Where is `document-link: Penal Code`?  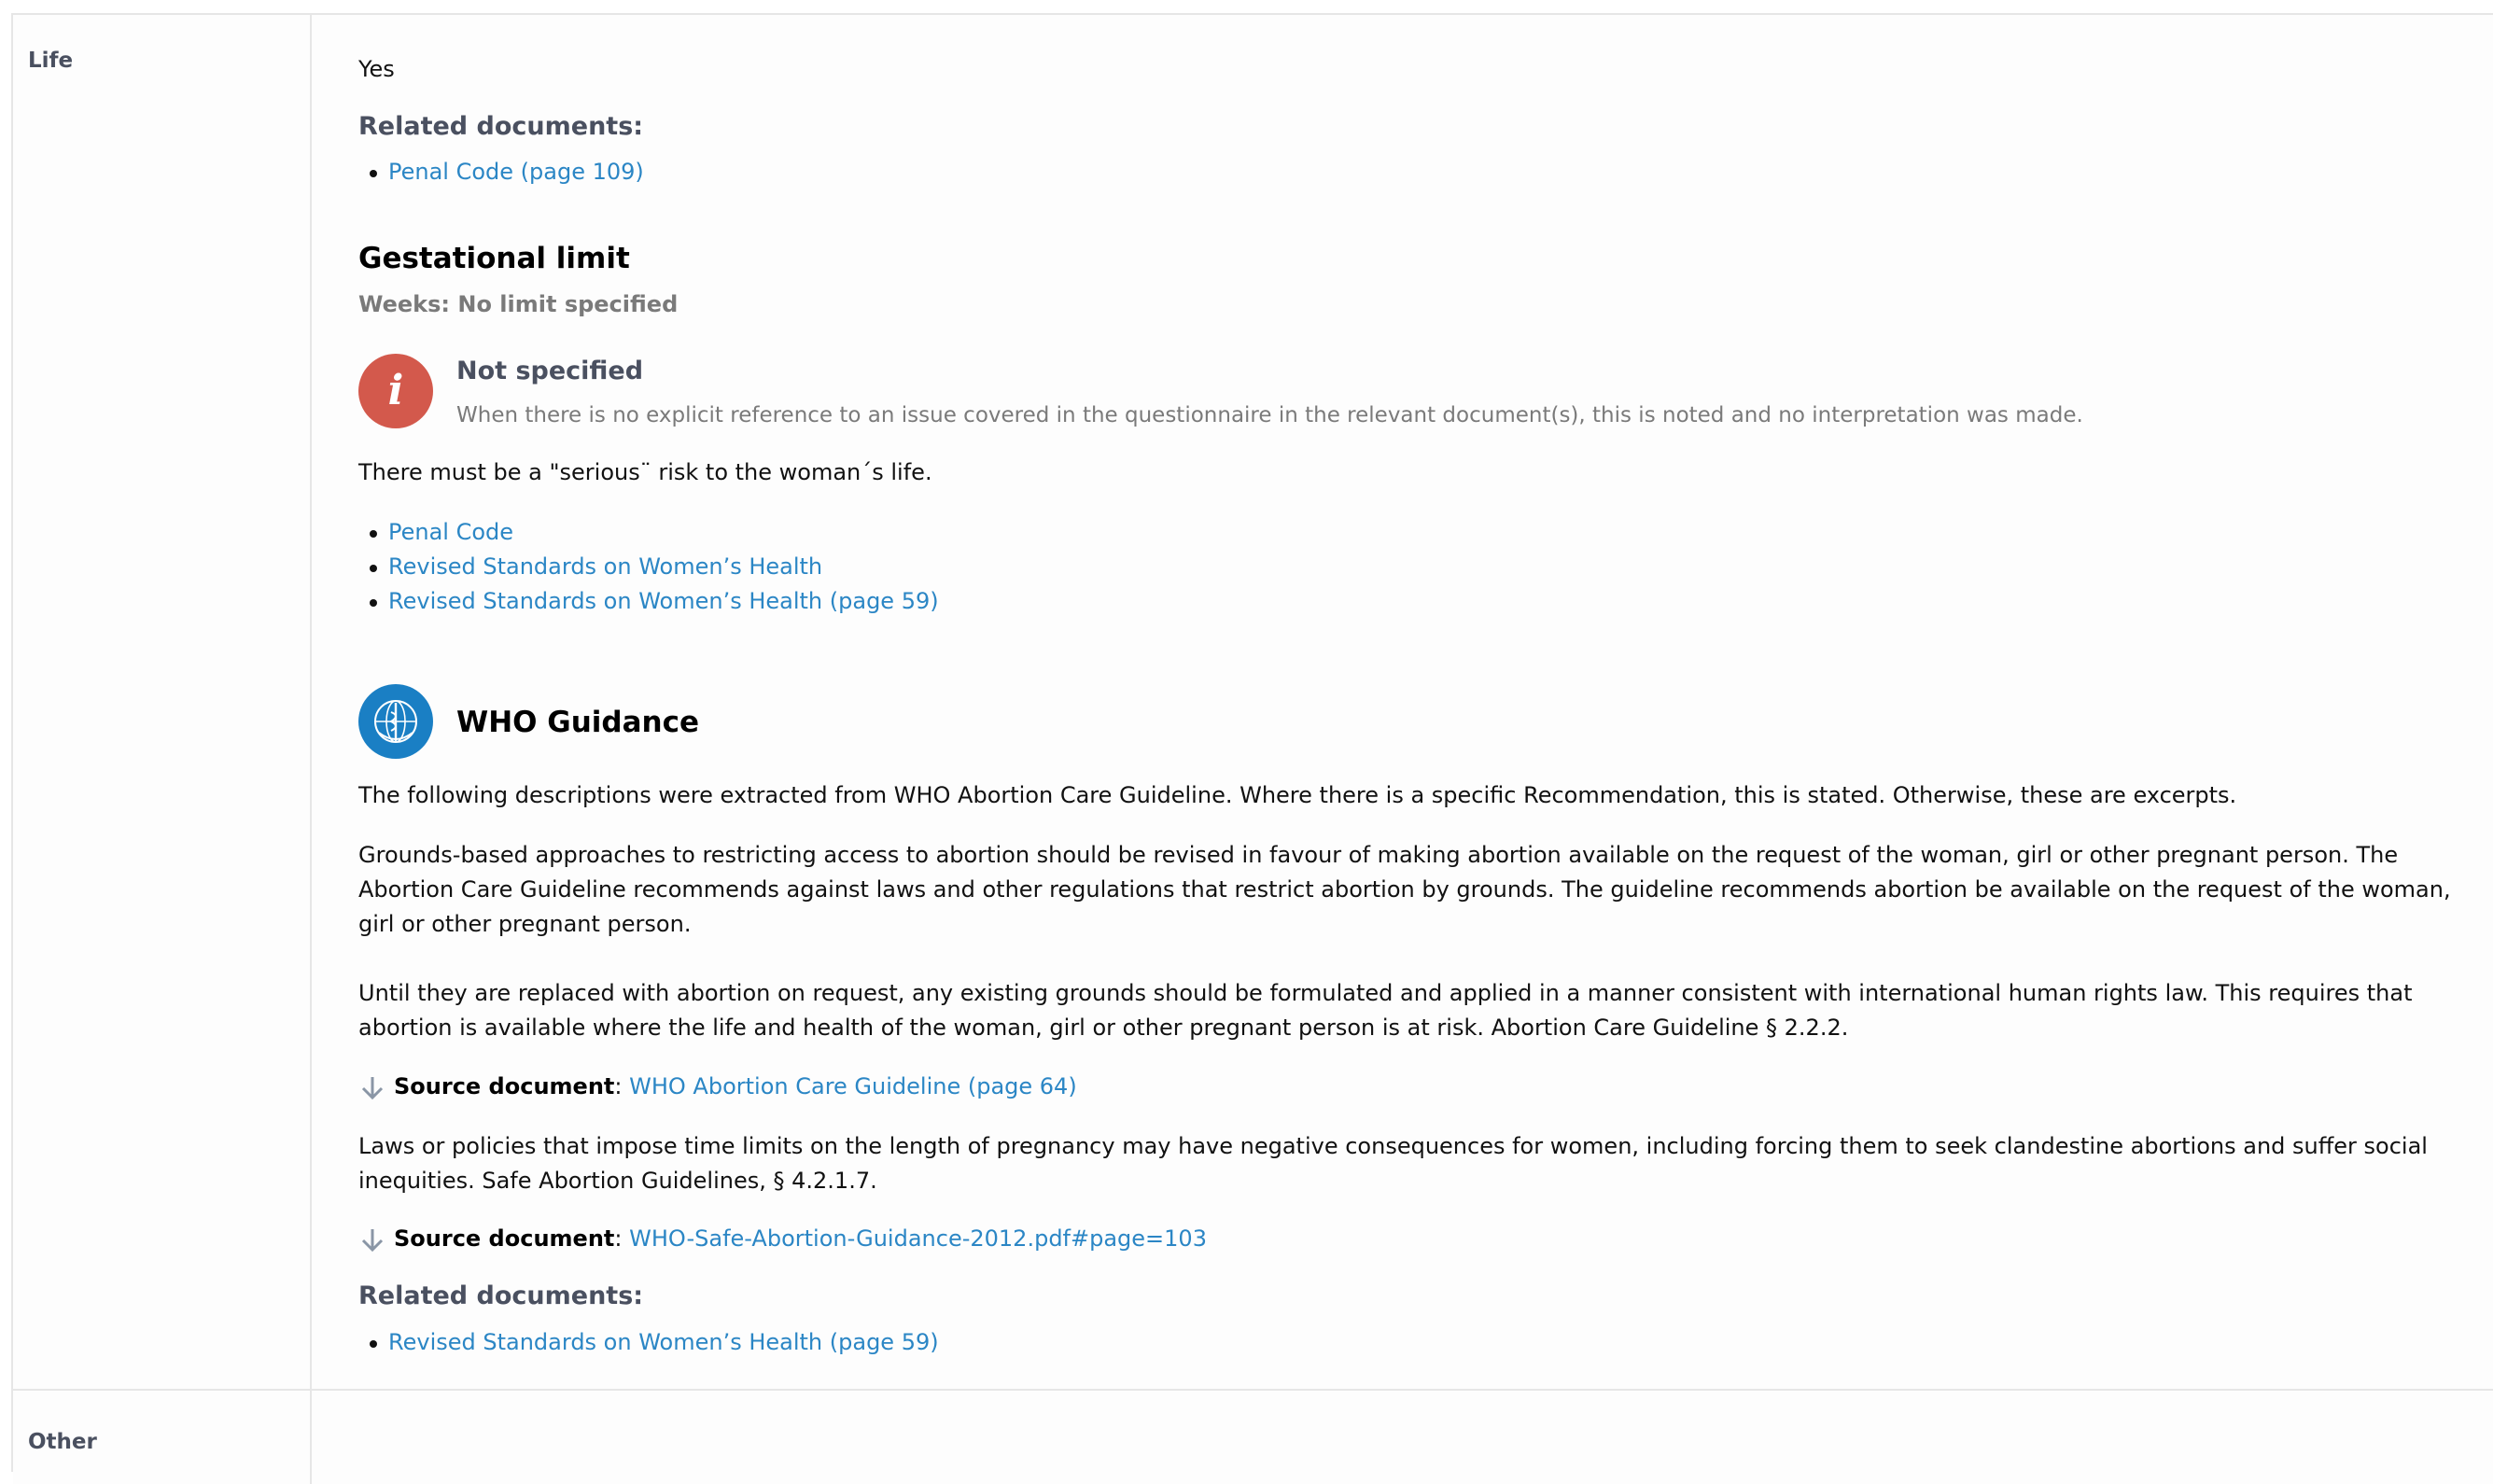 document-link: Penal Code is located at coordinates (450, 532).